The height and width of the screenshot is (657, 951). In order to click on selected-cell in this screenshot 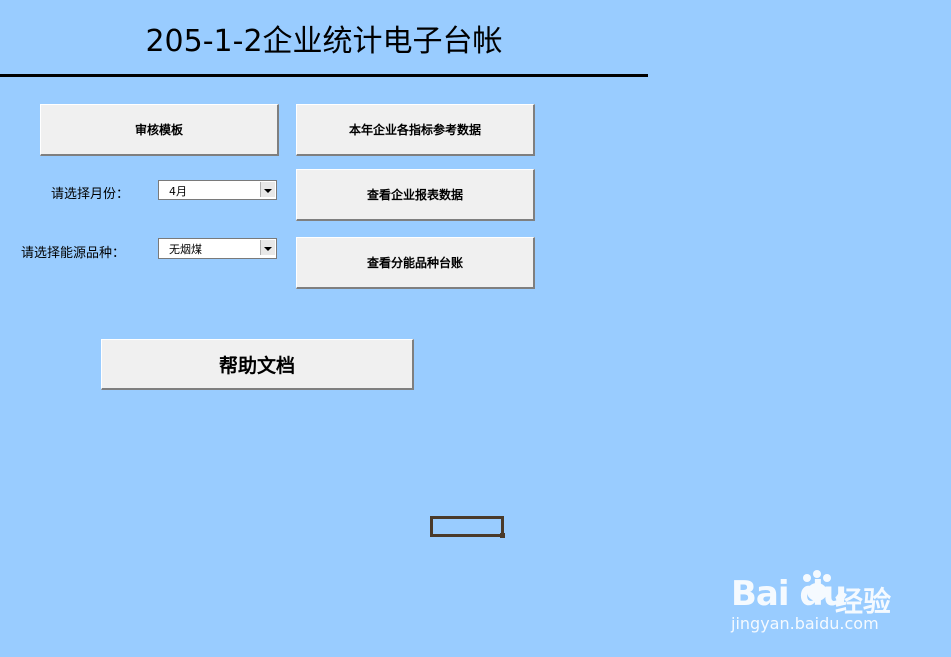, I will do `click(467, 527)`.